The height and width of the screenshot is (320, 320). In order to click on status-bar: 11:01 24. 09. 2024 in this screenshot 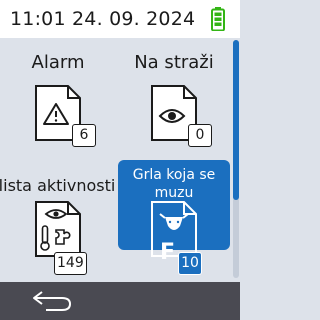, I will do `click(120, 19)`.